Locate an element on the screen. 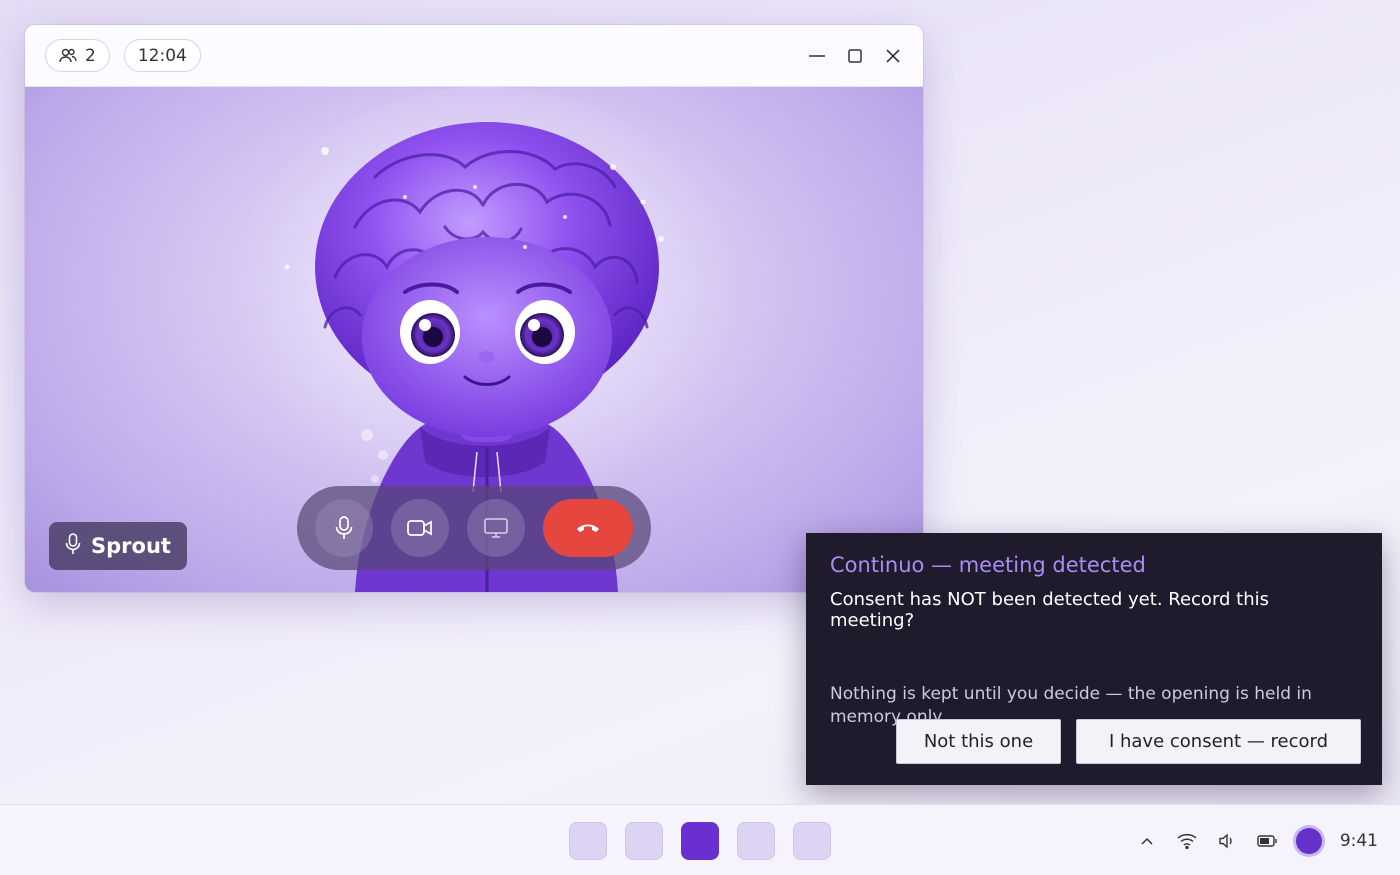  participant-name: Sprout is located at coordinates (131, 546).